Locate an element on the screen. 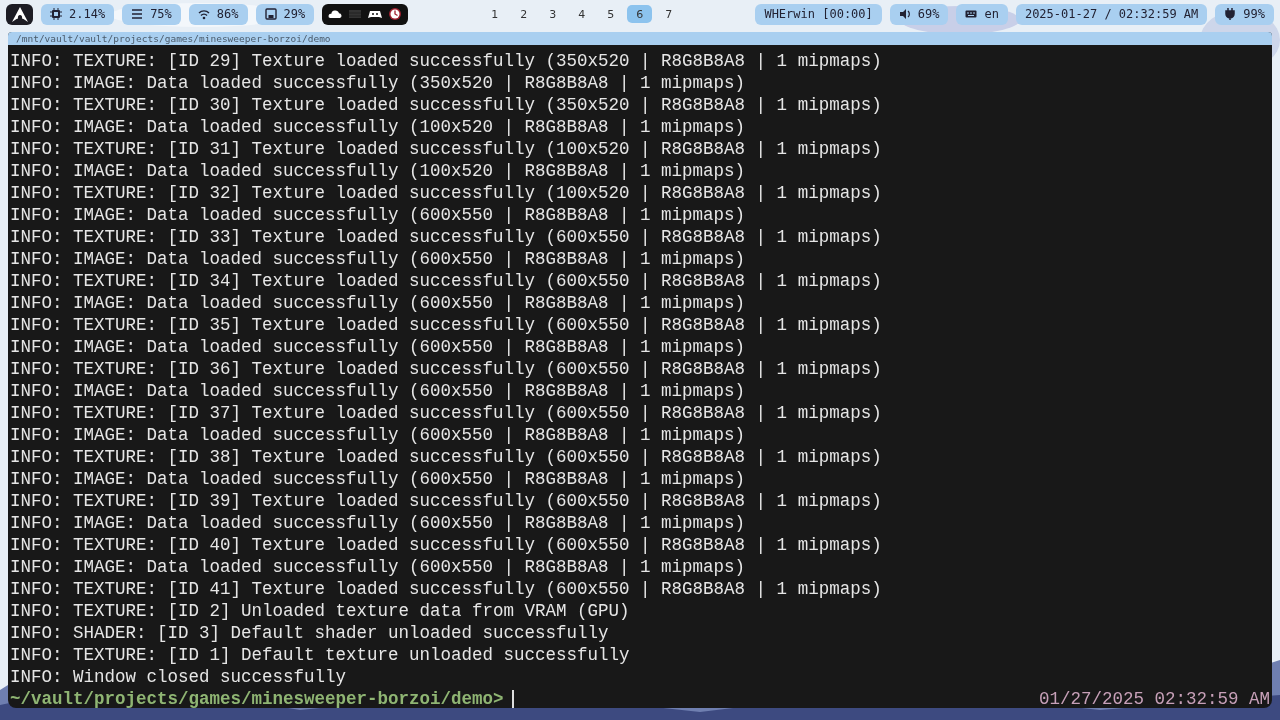 The height and width of the screenshot is (720, 1280). memory-indicator: 75% is located at coordinates (151, 14).